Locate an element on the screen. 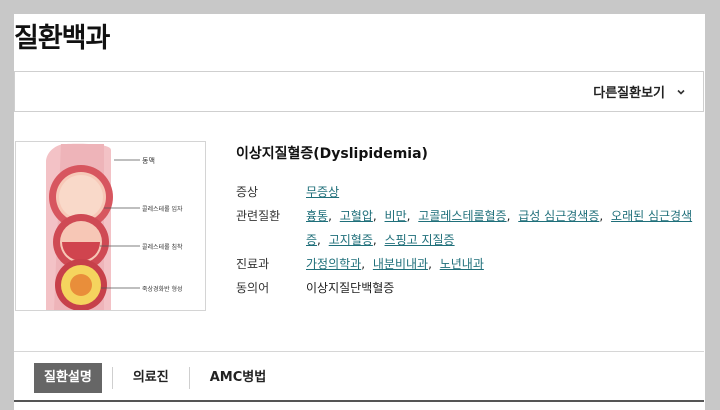 The height and width of the screenshot is (410, 720). department-link: 가정의학과 is located at coordinates (333, 264).